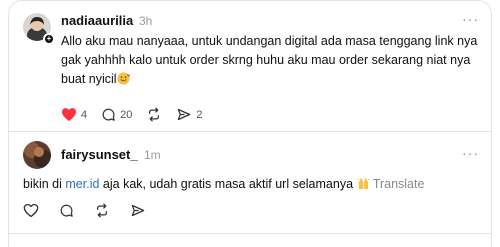 The image size is (500, 247). What do you see at coordinates (84, 114) in the screenshot?
I see `like-count: 4` at bounding box center [84, 114].